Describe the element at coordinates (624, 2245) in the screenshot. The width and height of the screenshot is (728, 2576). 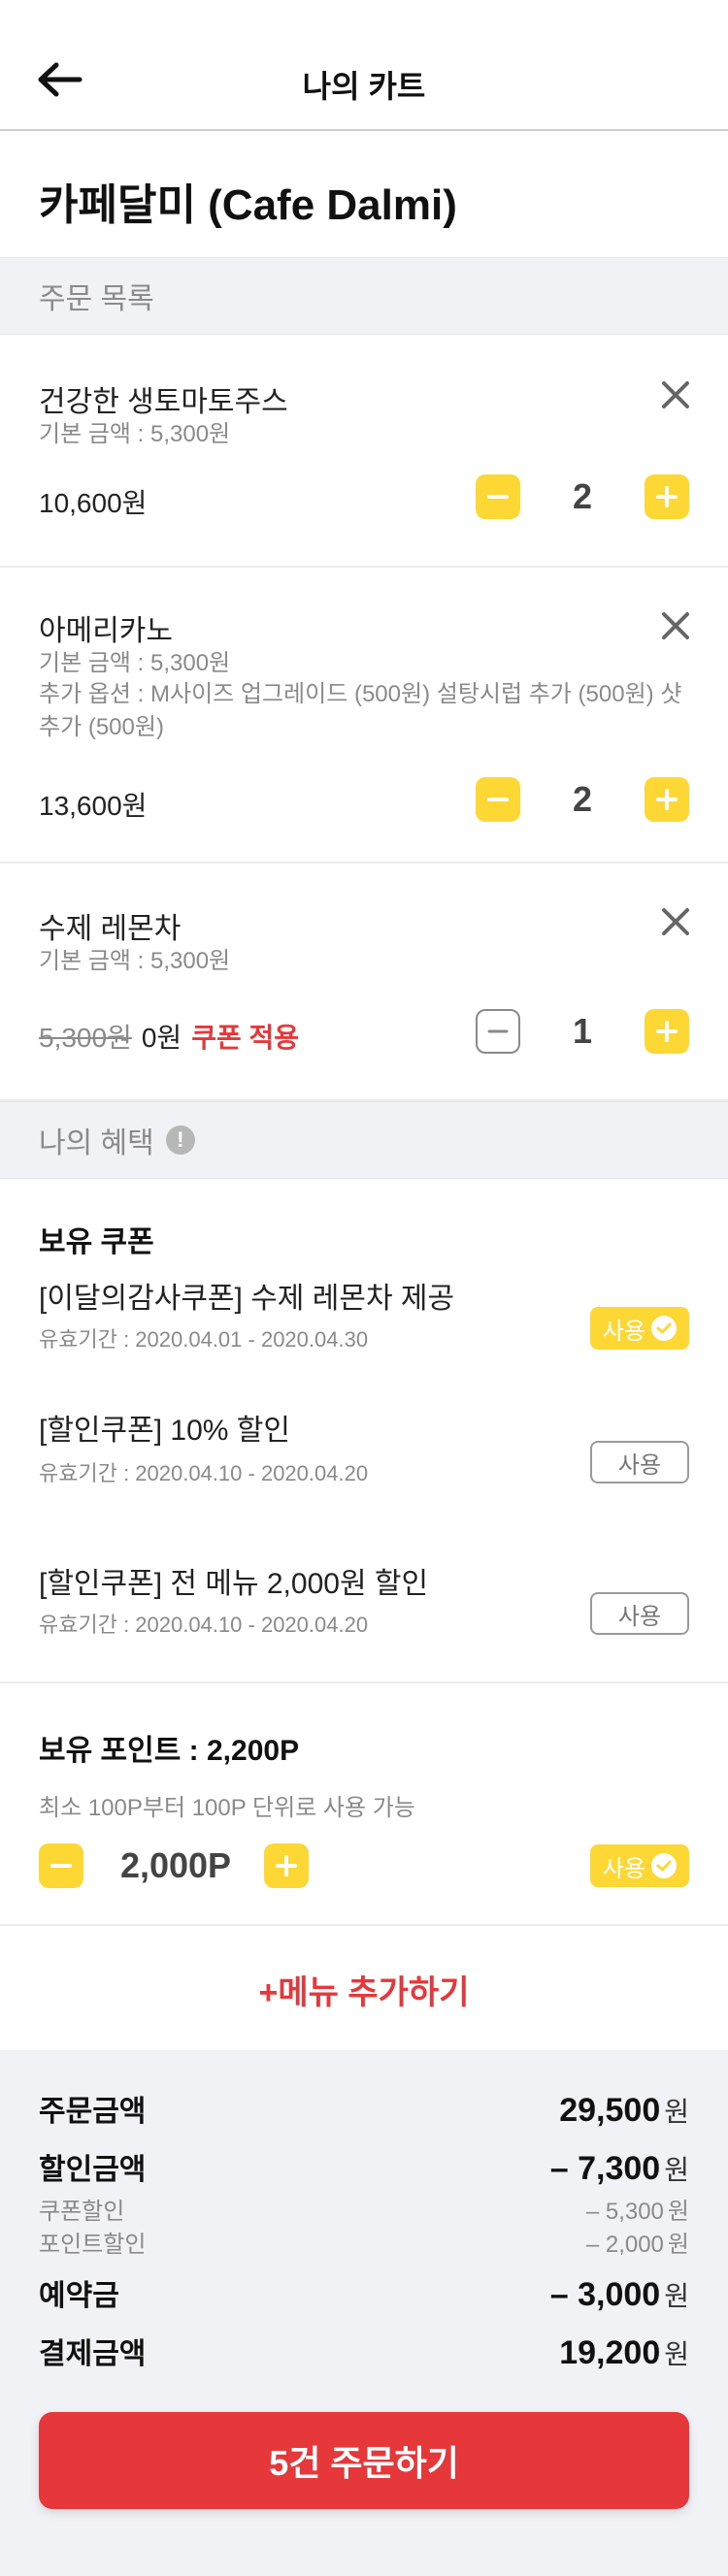
I see `amount: – 2,000` at that location.